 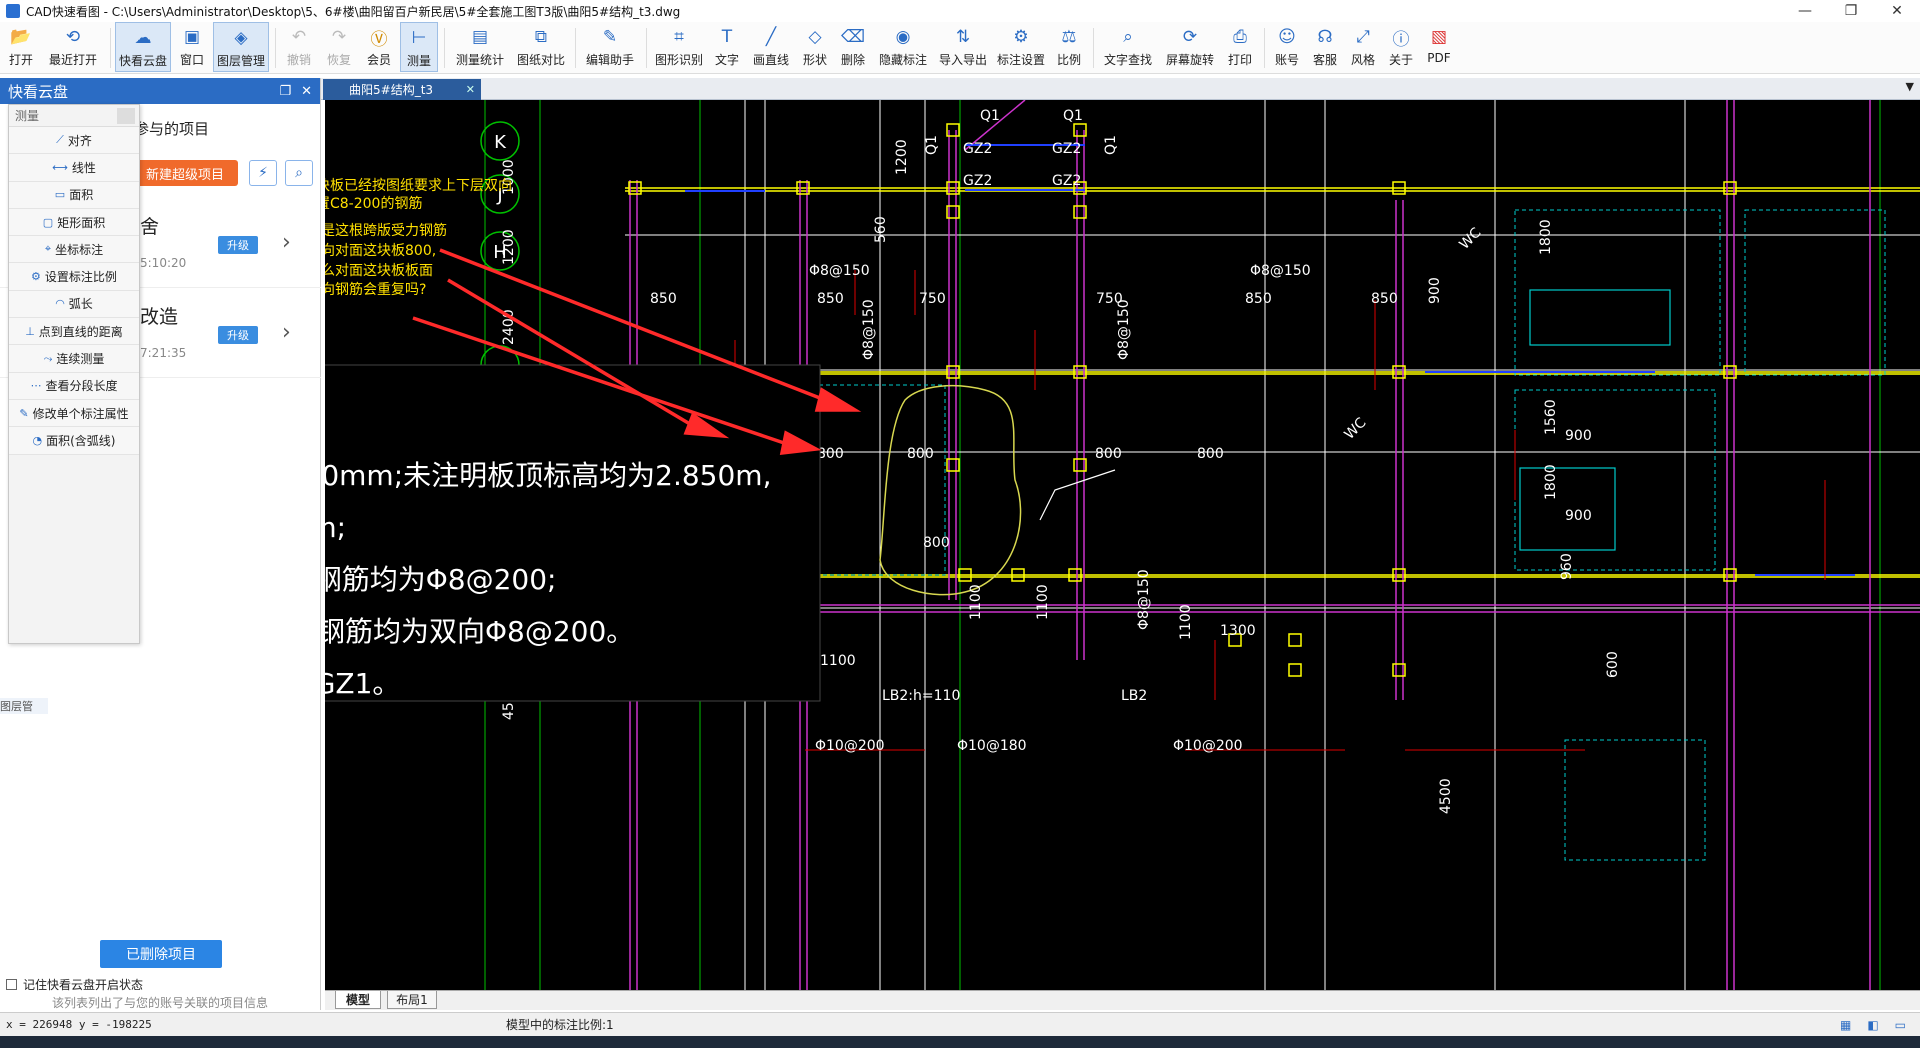 What do you see at coordinates (1021, 47) in the screenshot?
I see `toolbar-annotation-settings-button: ⚙ 标注设置` at bounding box center [1021, 47].